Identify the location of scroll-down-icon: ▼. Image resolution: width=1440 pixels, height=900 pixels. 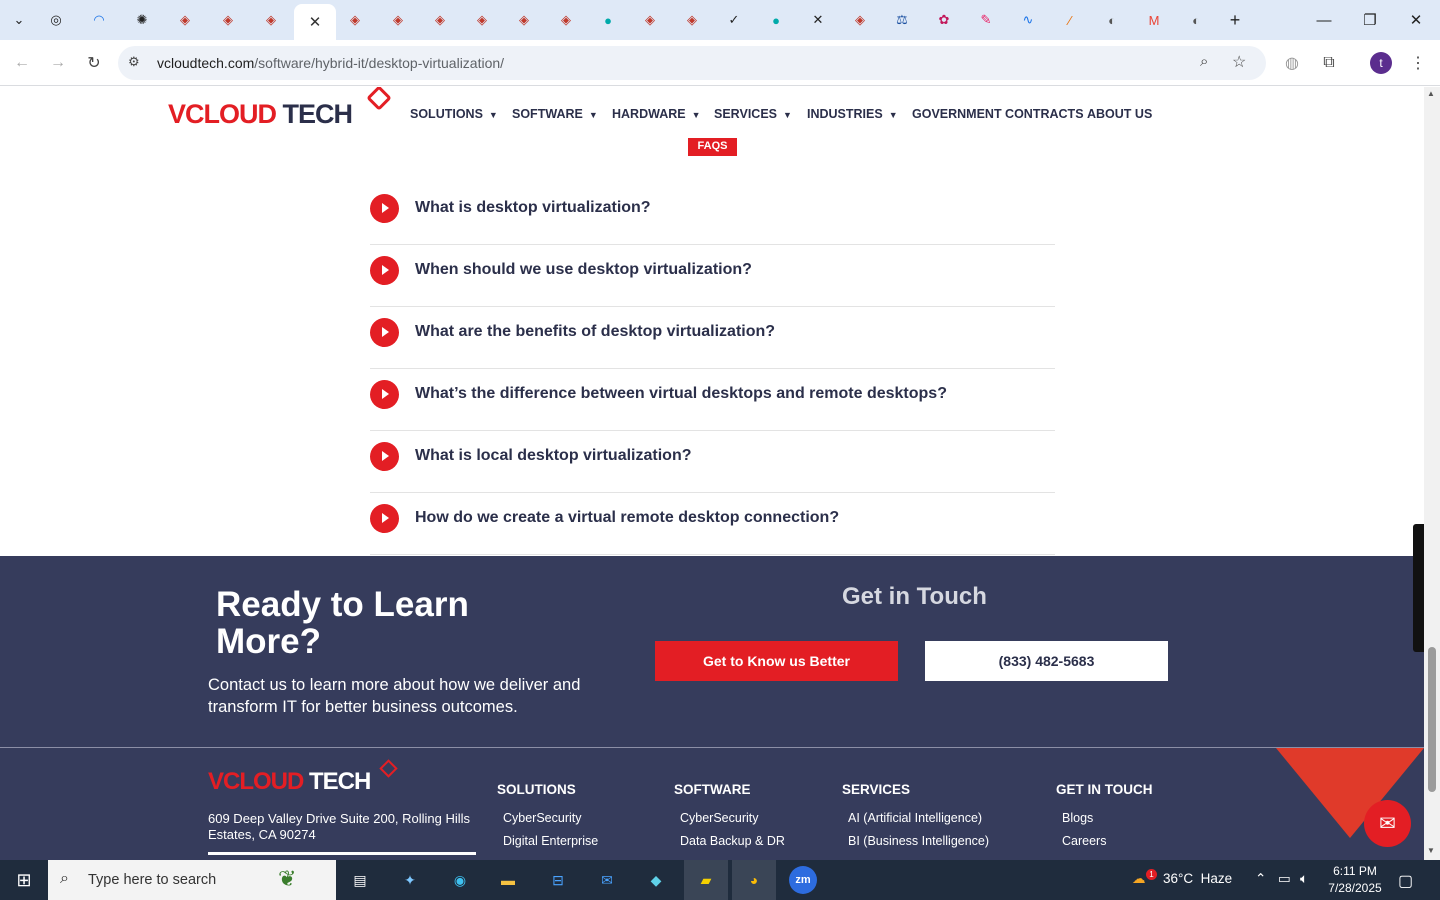
(1431, 850).